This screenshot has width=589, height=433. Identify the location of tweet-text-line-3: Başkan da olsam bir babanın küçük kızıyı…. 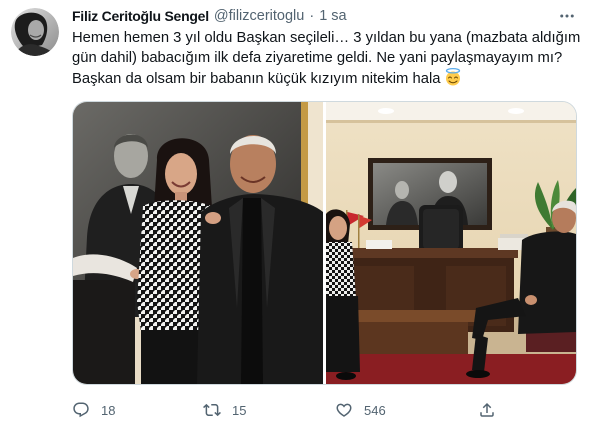
(256, 79).